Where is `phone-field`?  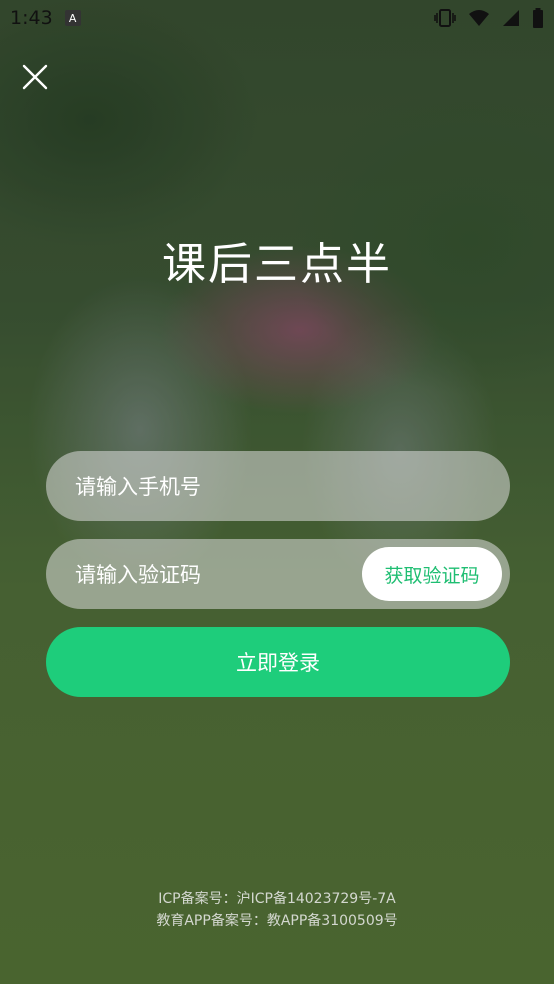
phone-field is located at coordinates (278, 487).